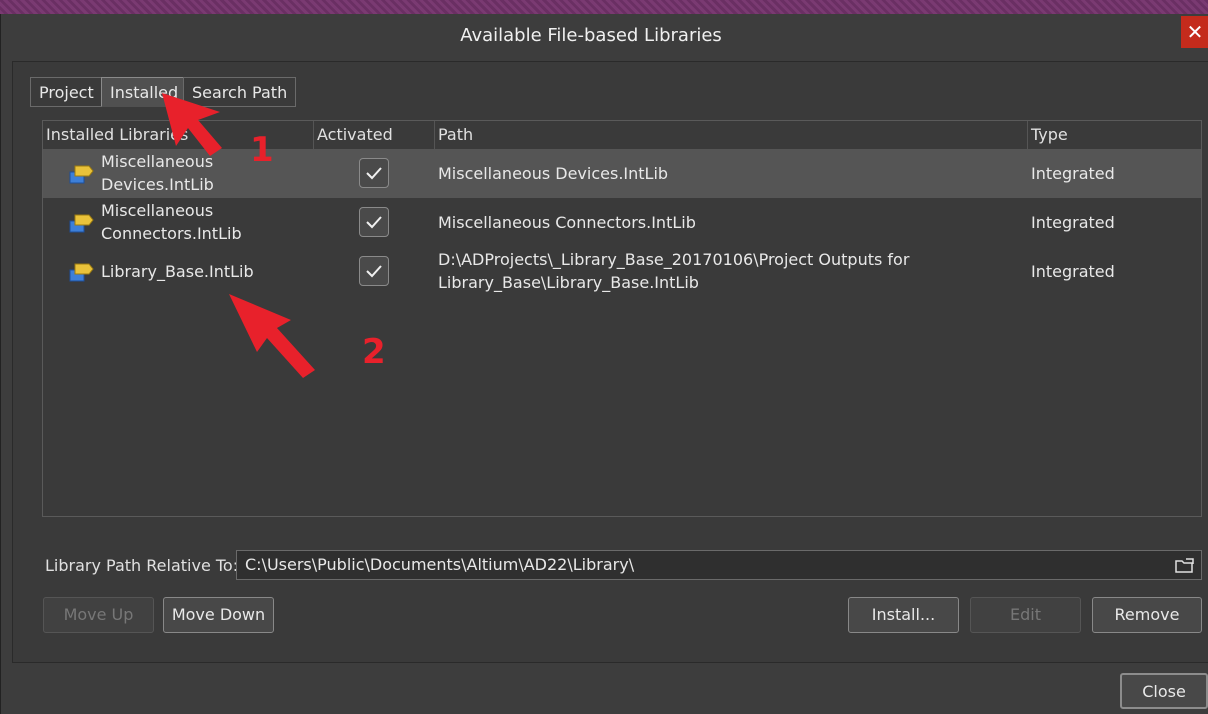  What do you see at coordinates (591, 35) in the screenshot?
I see `dialog-title: Available File-based Libraries` at bounding box center [591, 35].